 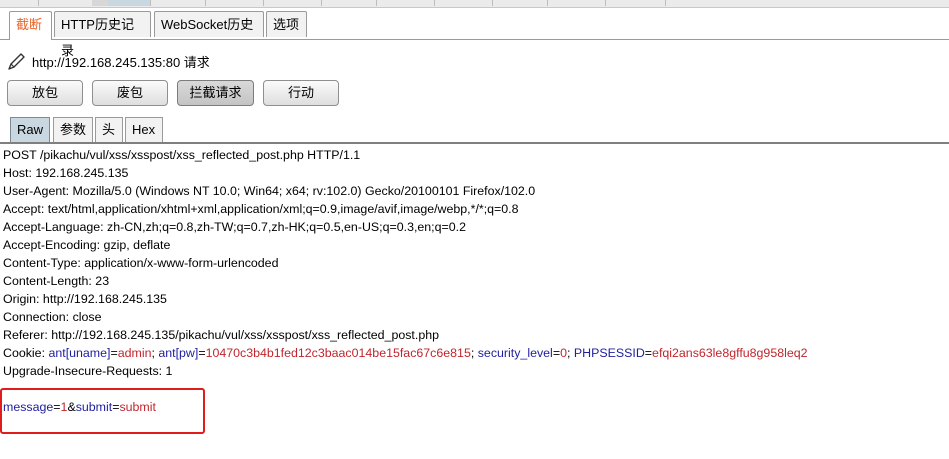 What do you see at coordinates (109, 129) in the screenshot?
I see `tab-headers: 头` at bounding box center [109, 129].